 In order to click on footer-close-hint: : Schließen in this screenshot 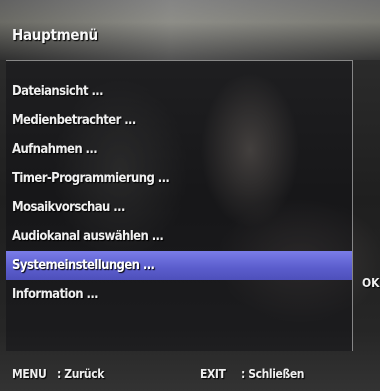, I will do `click(273, 374)`.